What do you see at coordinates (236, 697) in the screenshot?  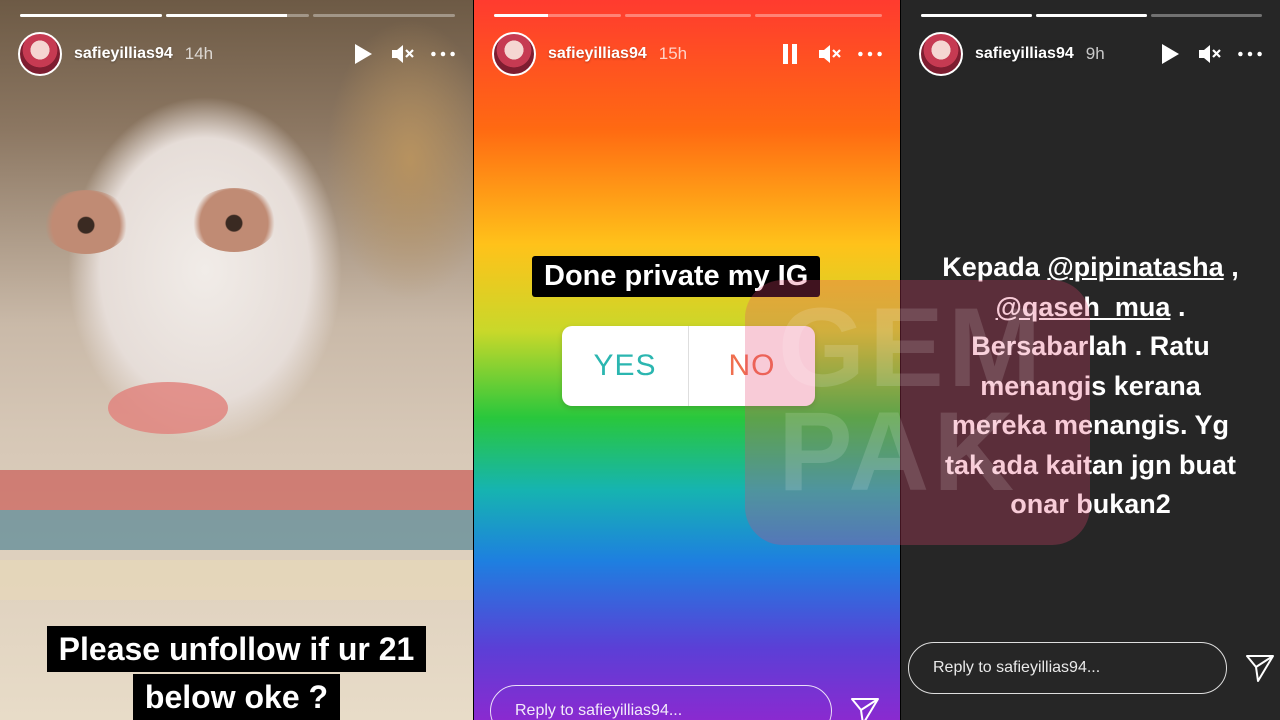 I see `caption-line: below oke ?` at bounding box center [236, 697].